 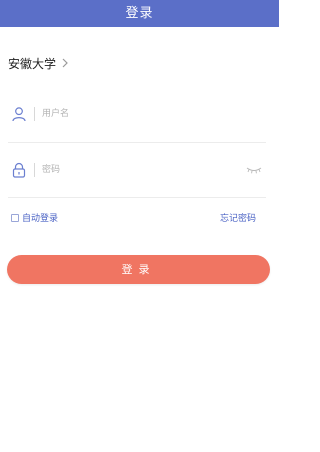 I want to click on school-selector: 安徽大学, so click(x=39, y=63).